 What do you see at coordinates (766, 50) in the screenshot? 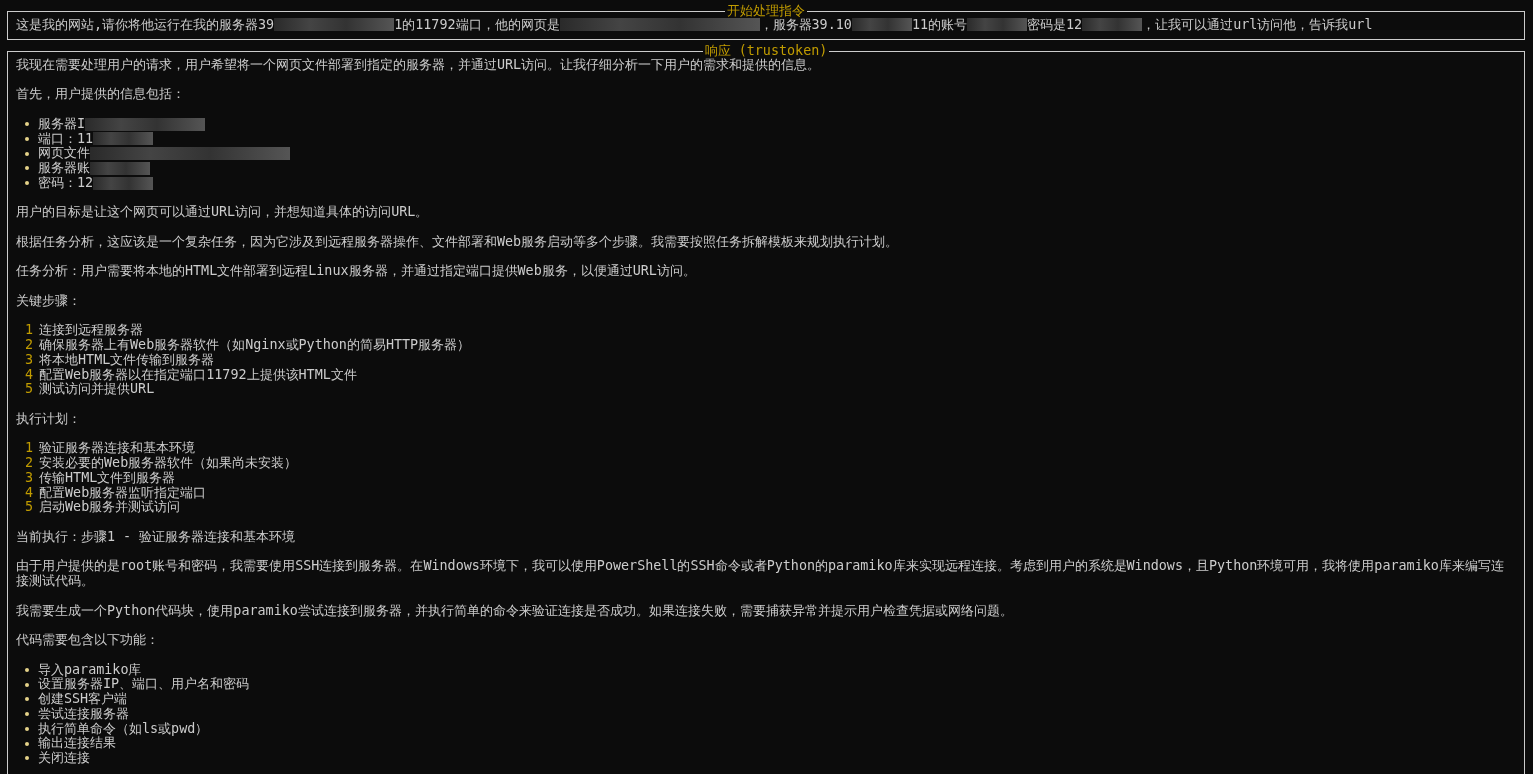
I see `panel-title: 响应 (trustoken)` at bounding box center [766, 50].